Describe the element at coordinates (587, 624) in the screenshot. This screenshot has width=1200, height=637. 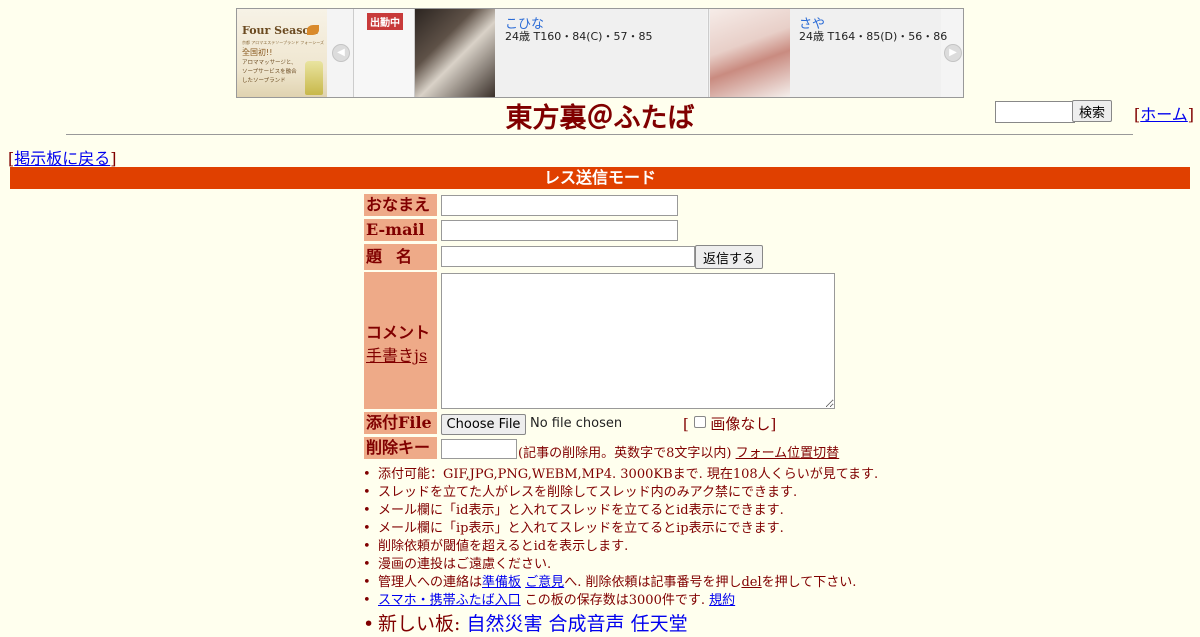
I see `board-link-synth-voice: 合成音声` at that location.